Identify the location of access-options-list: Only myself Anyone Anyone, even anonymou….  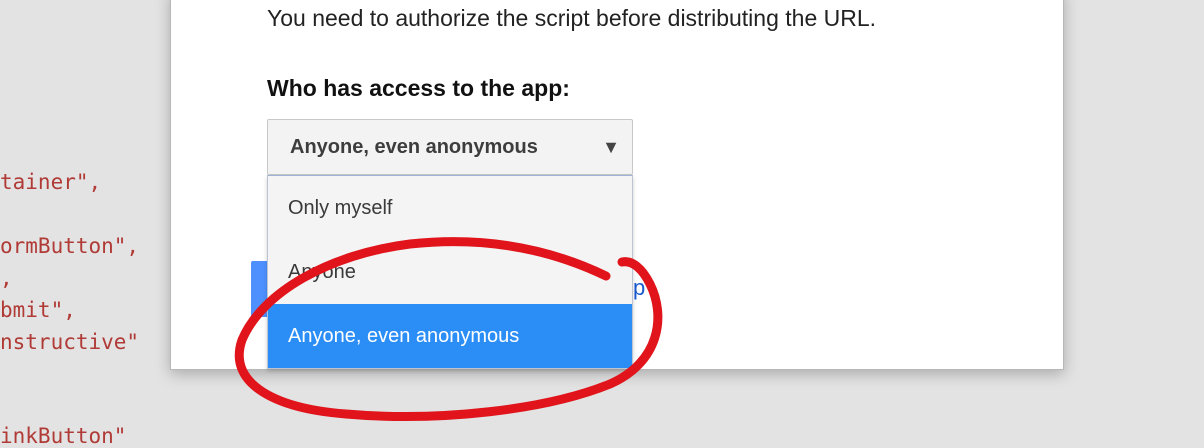
(450, 272).